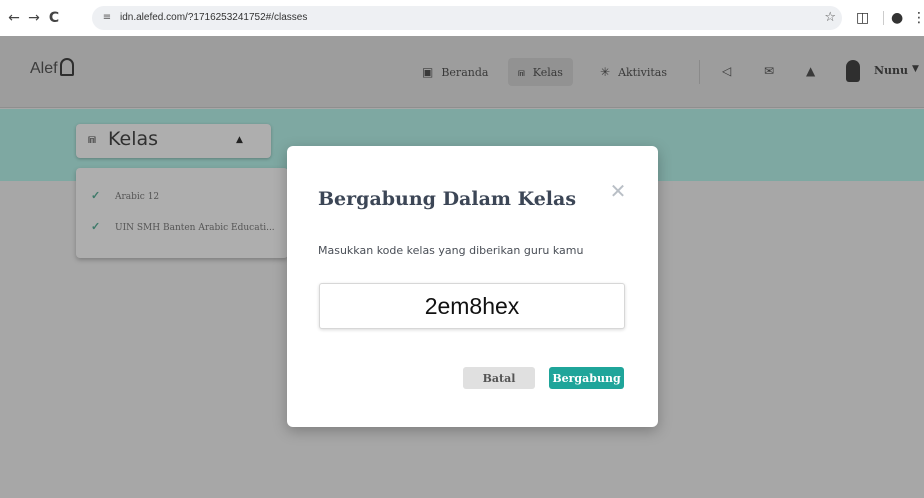  I want to click on kelas-item-label: Arabic 12, so click(137, 197).